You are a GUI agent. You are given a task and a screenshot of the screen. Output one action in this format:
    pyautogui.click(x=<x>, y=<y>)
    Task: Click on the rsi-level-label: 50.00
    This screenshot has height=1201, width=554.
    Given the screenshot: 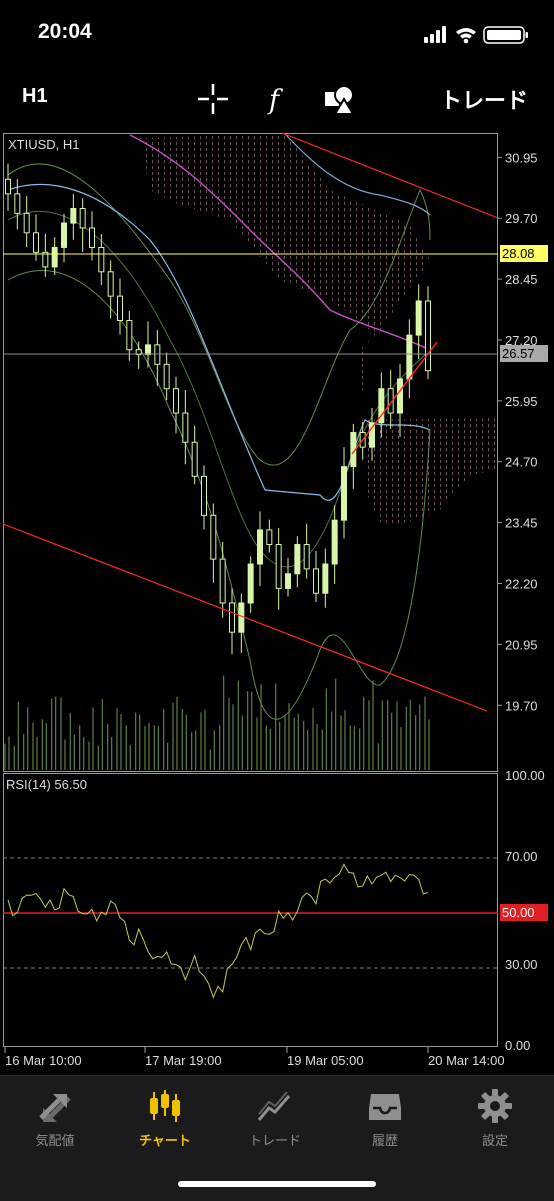 What is the action you would take?
    pyautogui.click(x=518, y=912)
    